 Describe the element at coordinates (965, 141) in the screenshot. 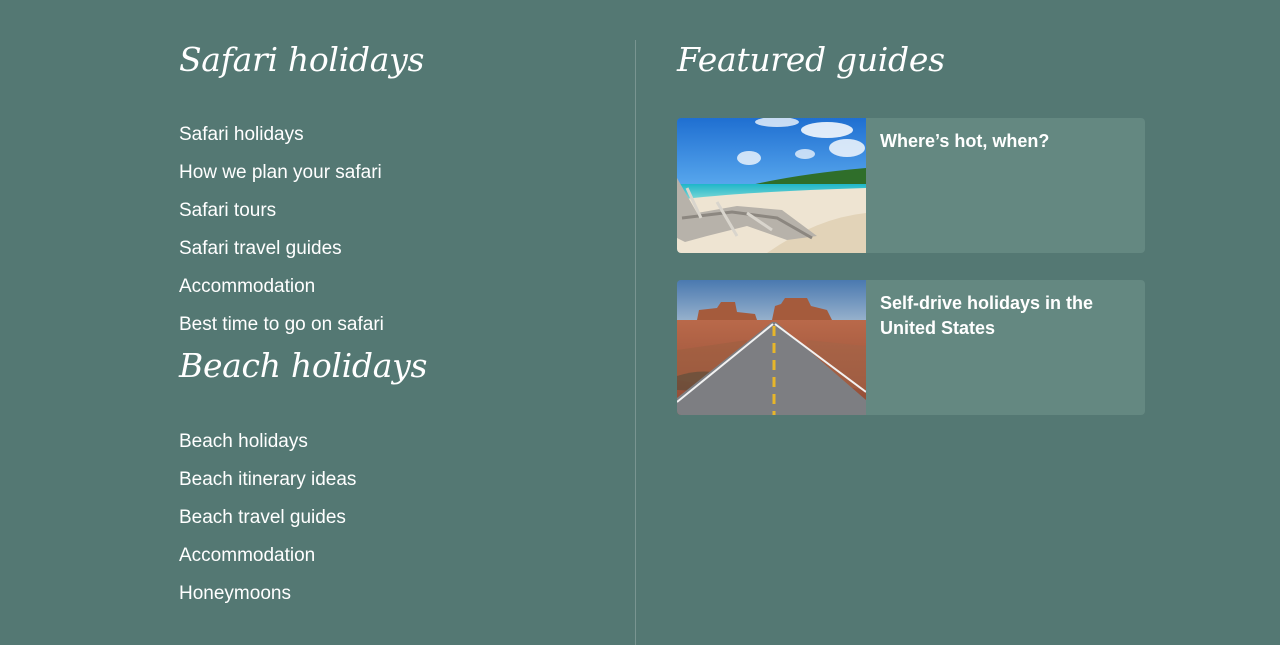

I see `guide-title-wheres-hot: Where’s hot, when?` at that location.